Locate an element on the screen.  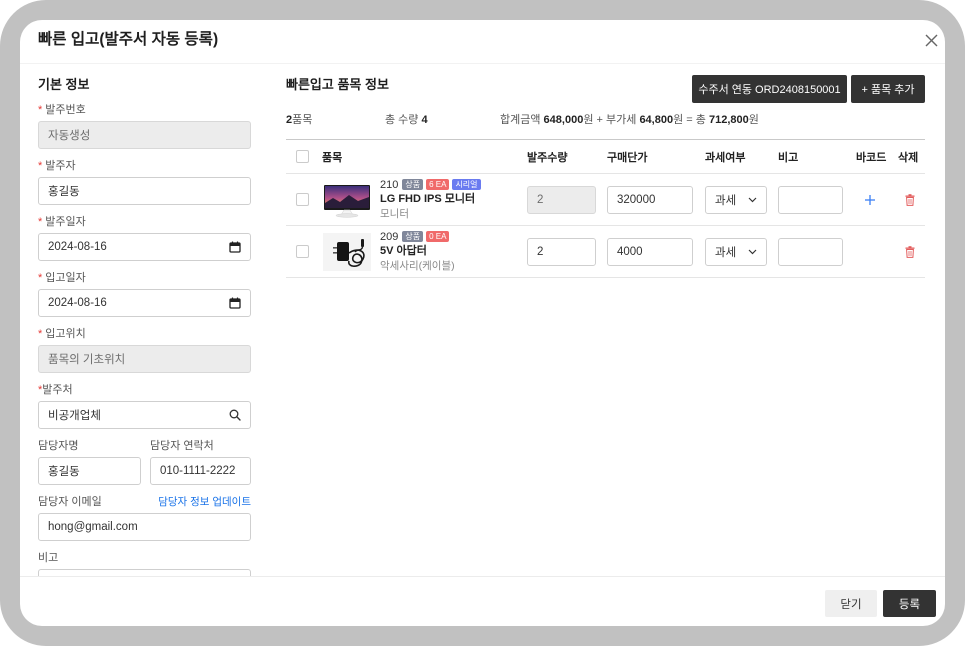
order-number-label: * 발주번호 is located at coordinates (144, 110).